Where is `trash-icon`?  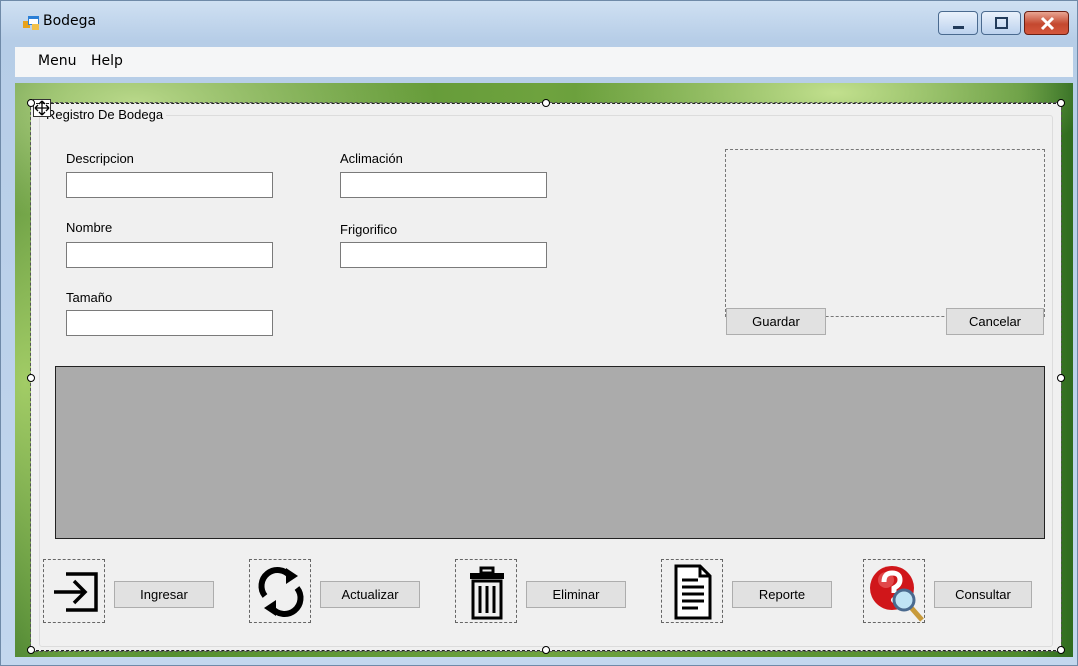
trash-icon is located at coordinates (487, 593).